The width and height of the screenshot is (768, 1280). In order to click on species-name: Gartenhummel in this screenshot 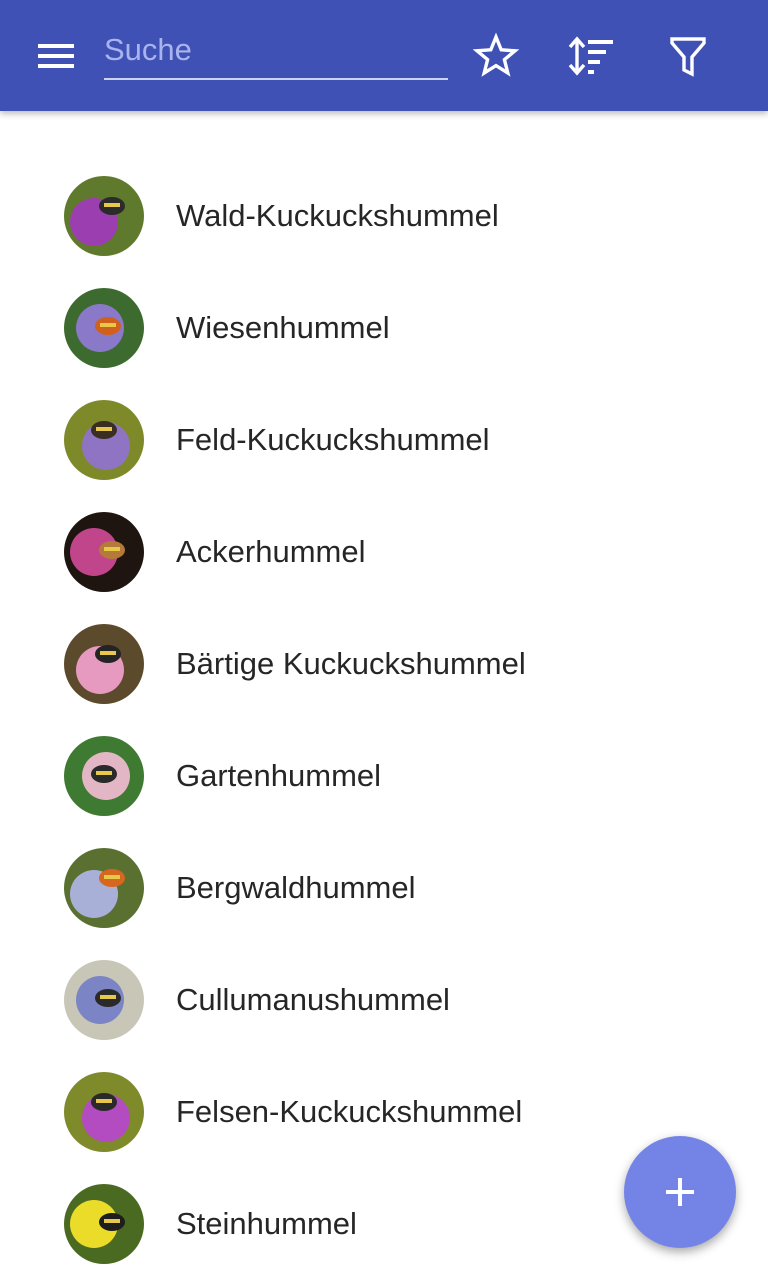, I will do `click(279, 775)`.